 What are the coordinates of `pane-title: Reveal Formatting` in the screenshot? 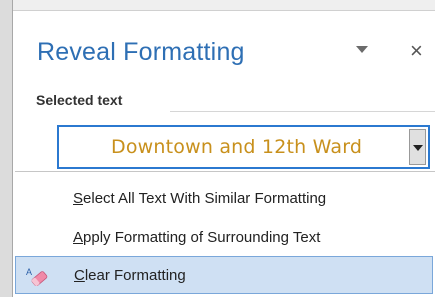 It's located at (141, 52).